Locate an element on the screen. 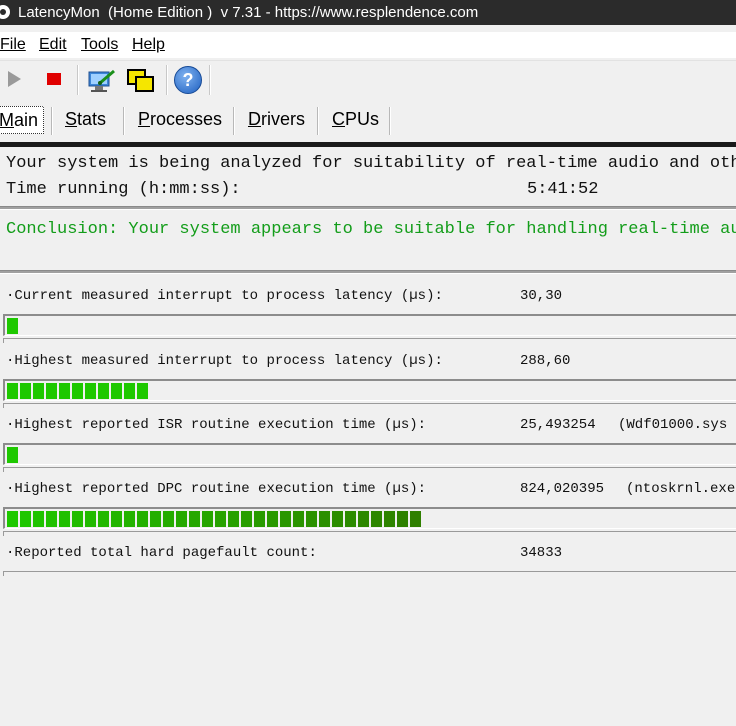  help-icon: ? is located at coordinates (188, 80).